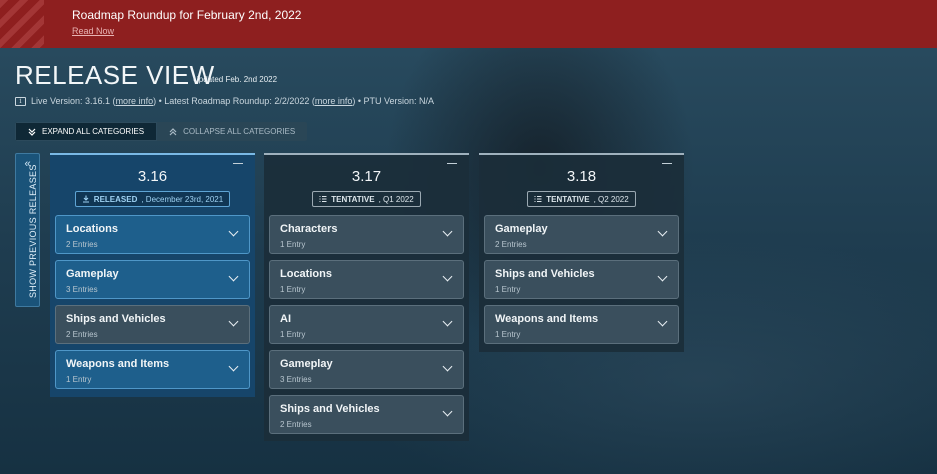 Image resolution: width=937 pixels, height=474 pixels. Describe the element at coordinates (22, 24) in the screenshot. I see `banner-stripes` at that location.